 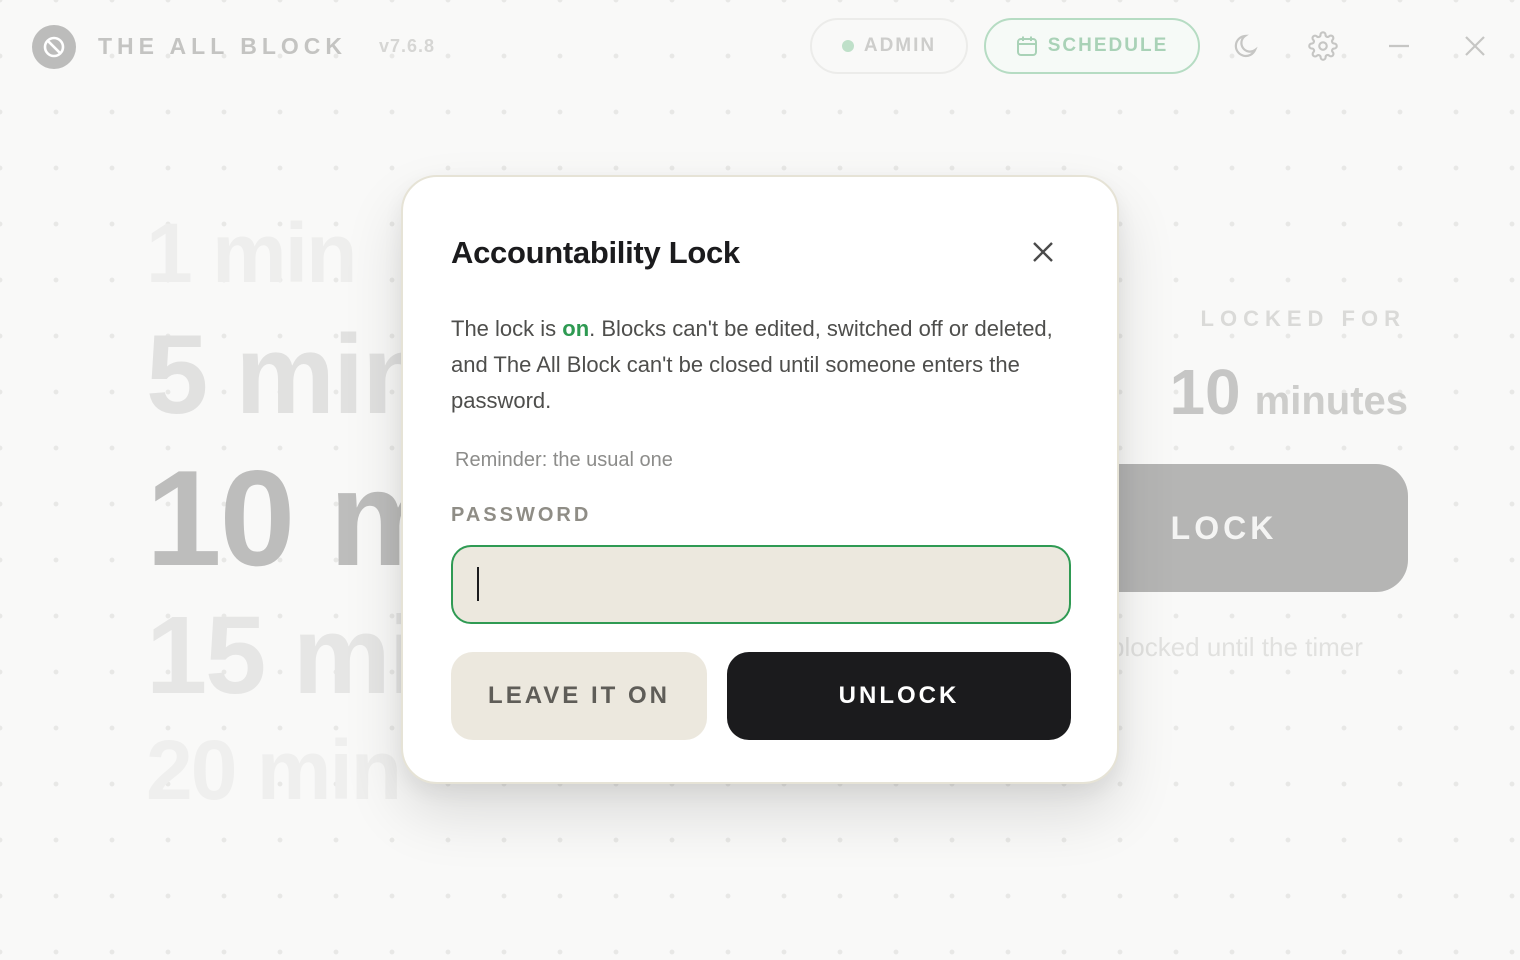 What do you see at coordinates (761, 584) in the screenshot?
I see `password-input` at bounding box center [761, 584].